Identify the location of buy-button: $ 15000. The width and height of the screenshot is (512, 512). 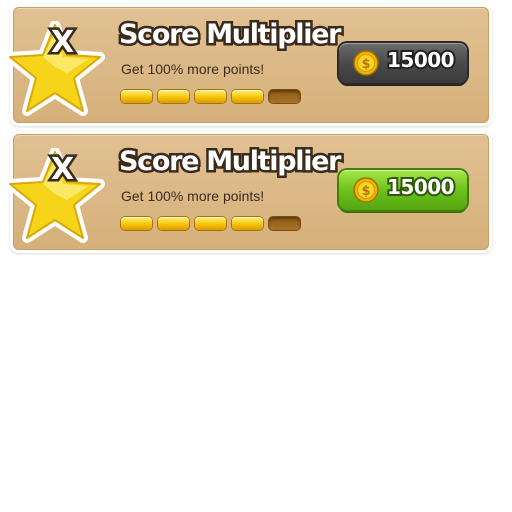
(403, 190).